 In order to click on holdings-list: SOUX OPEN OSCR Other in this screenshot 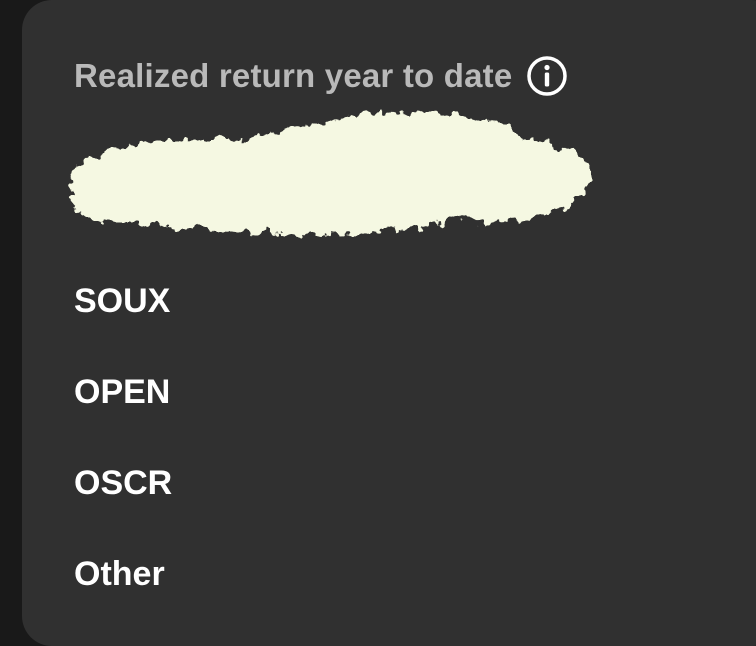, I will do `click(123, 462)`.